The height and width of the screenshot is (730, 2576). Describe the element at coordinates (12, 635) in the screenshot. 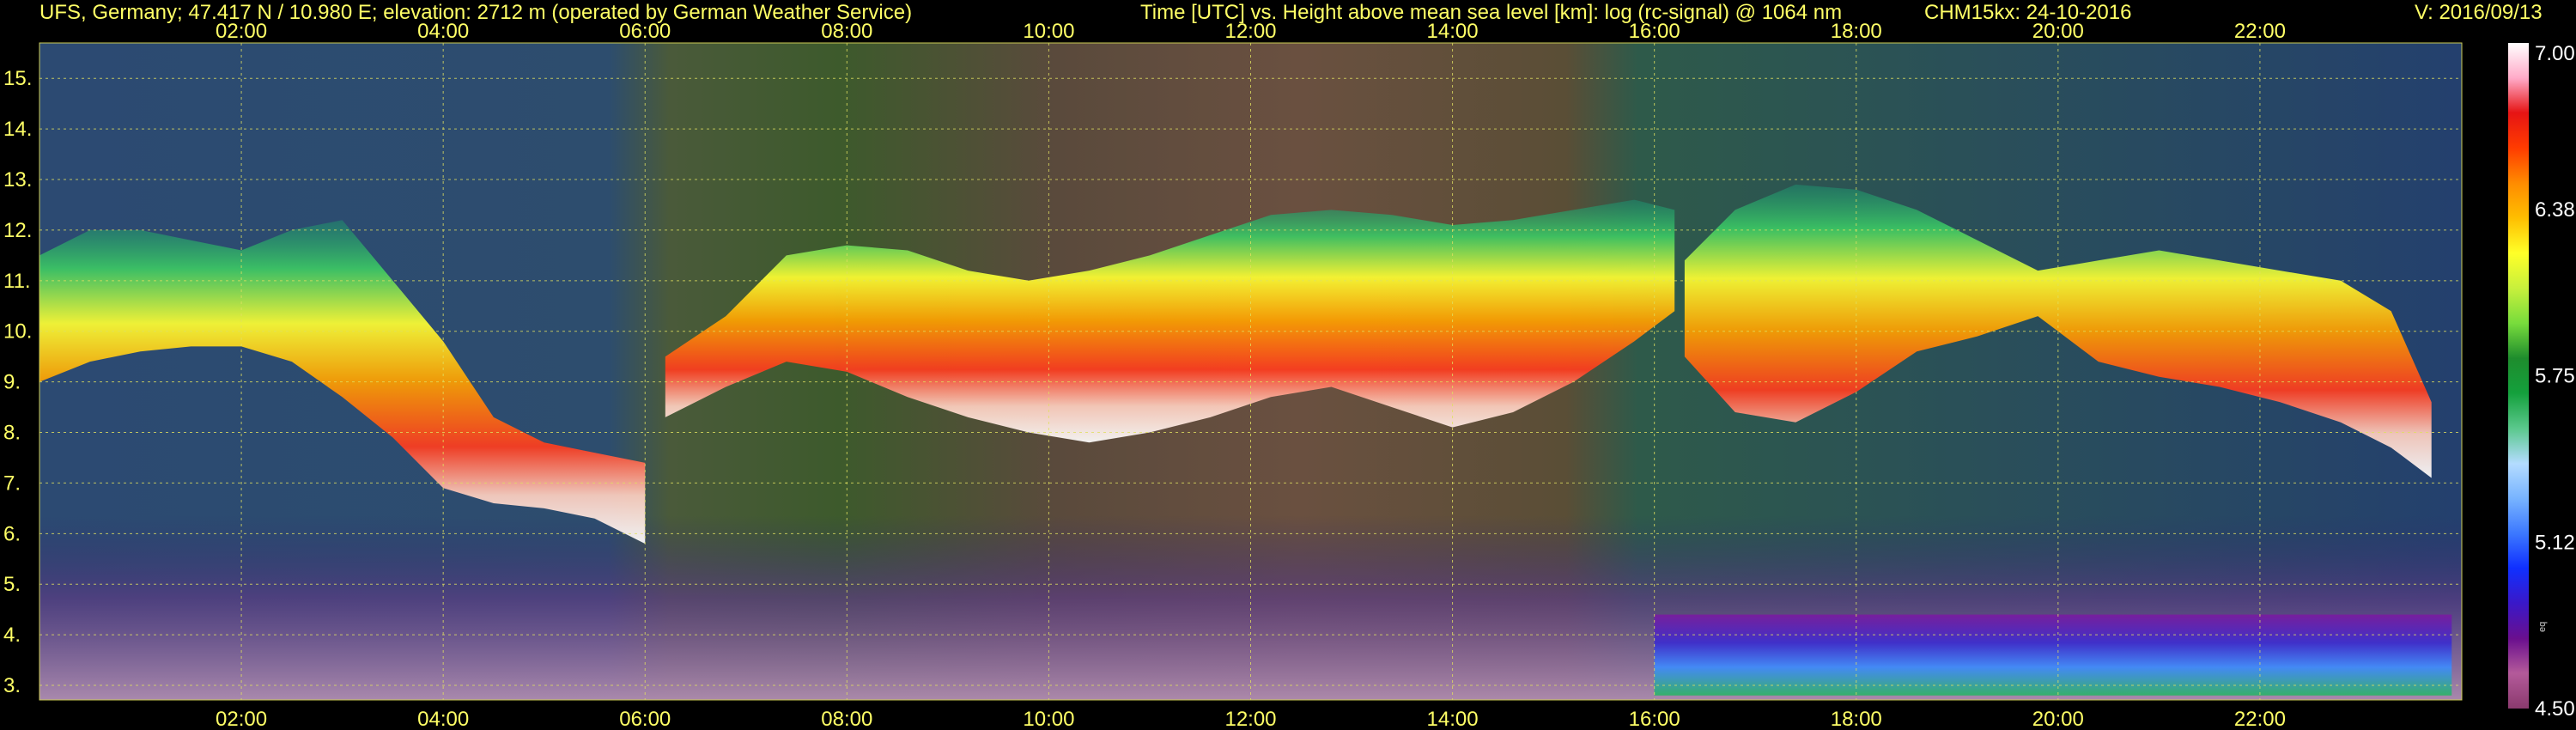

I see `y-tick-label: 4.` at that location.